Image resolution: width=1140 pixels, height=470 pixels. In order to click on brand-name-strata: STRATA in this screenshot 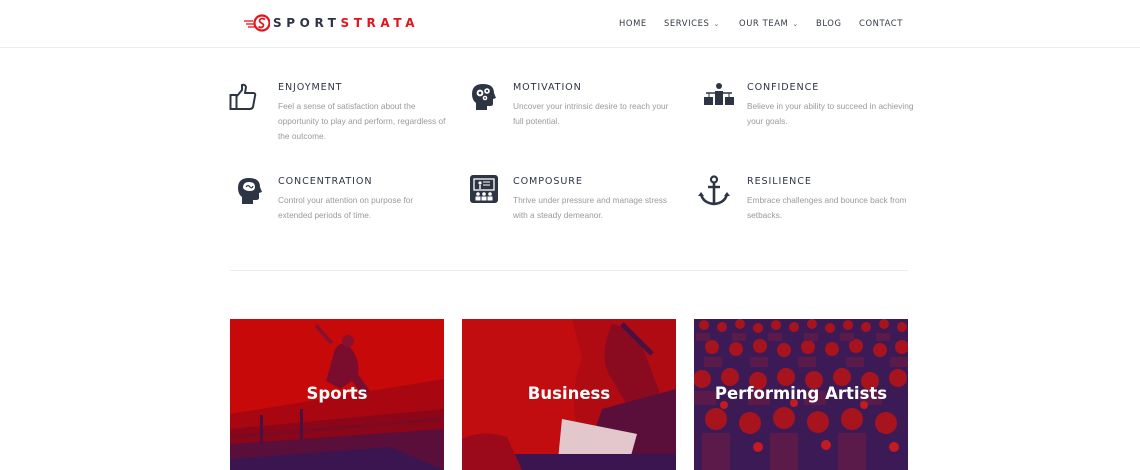, I will do `click(380, 23)`.